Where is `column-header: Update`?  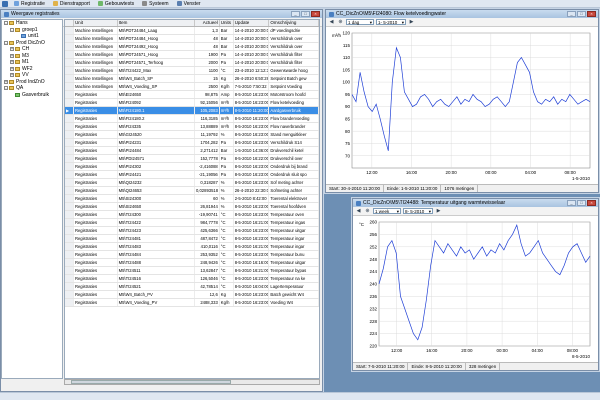 column-header: Update is located at coordinates (252, 23).